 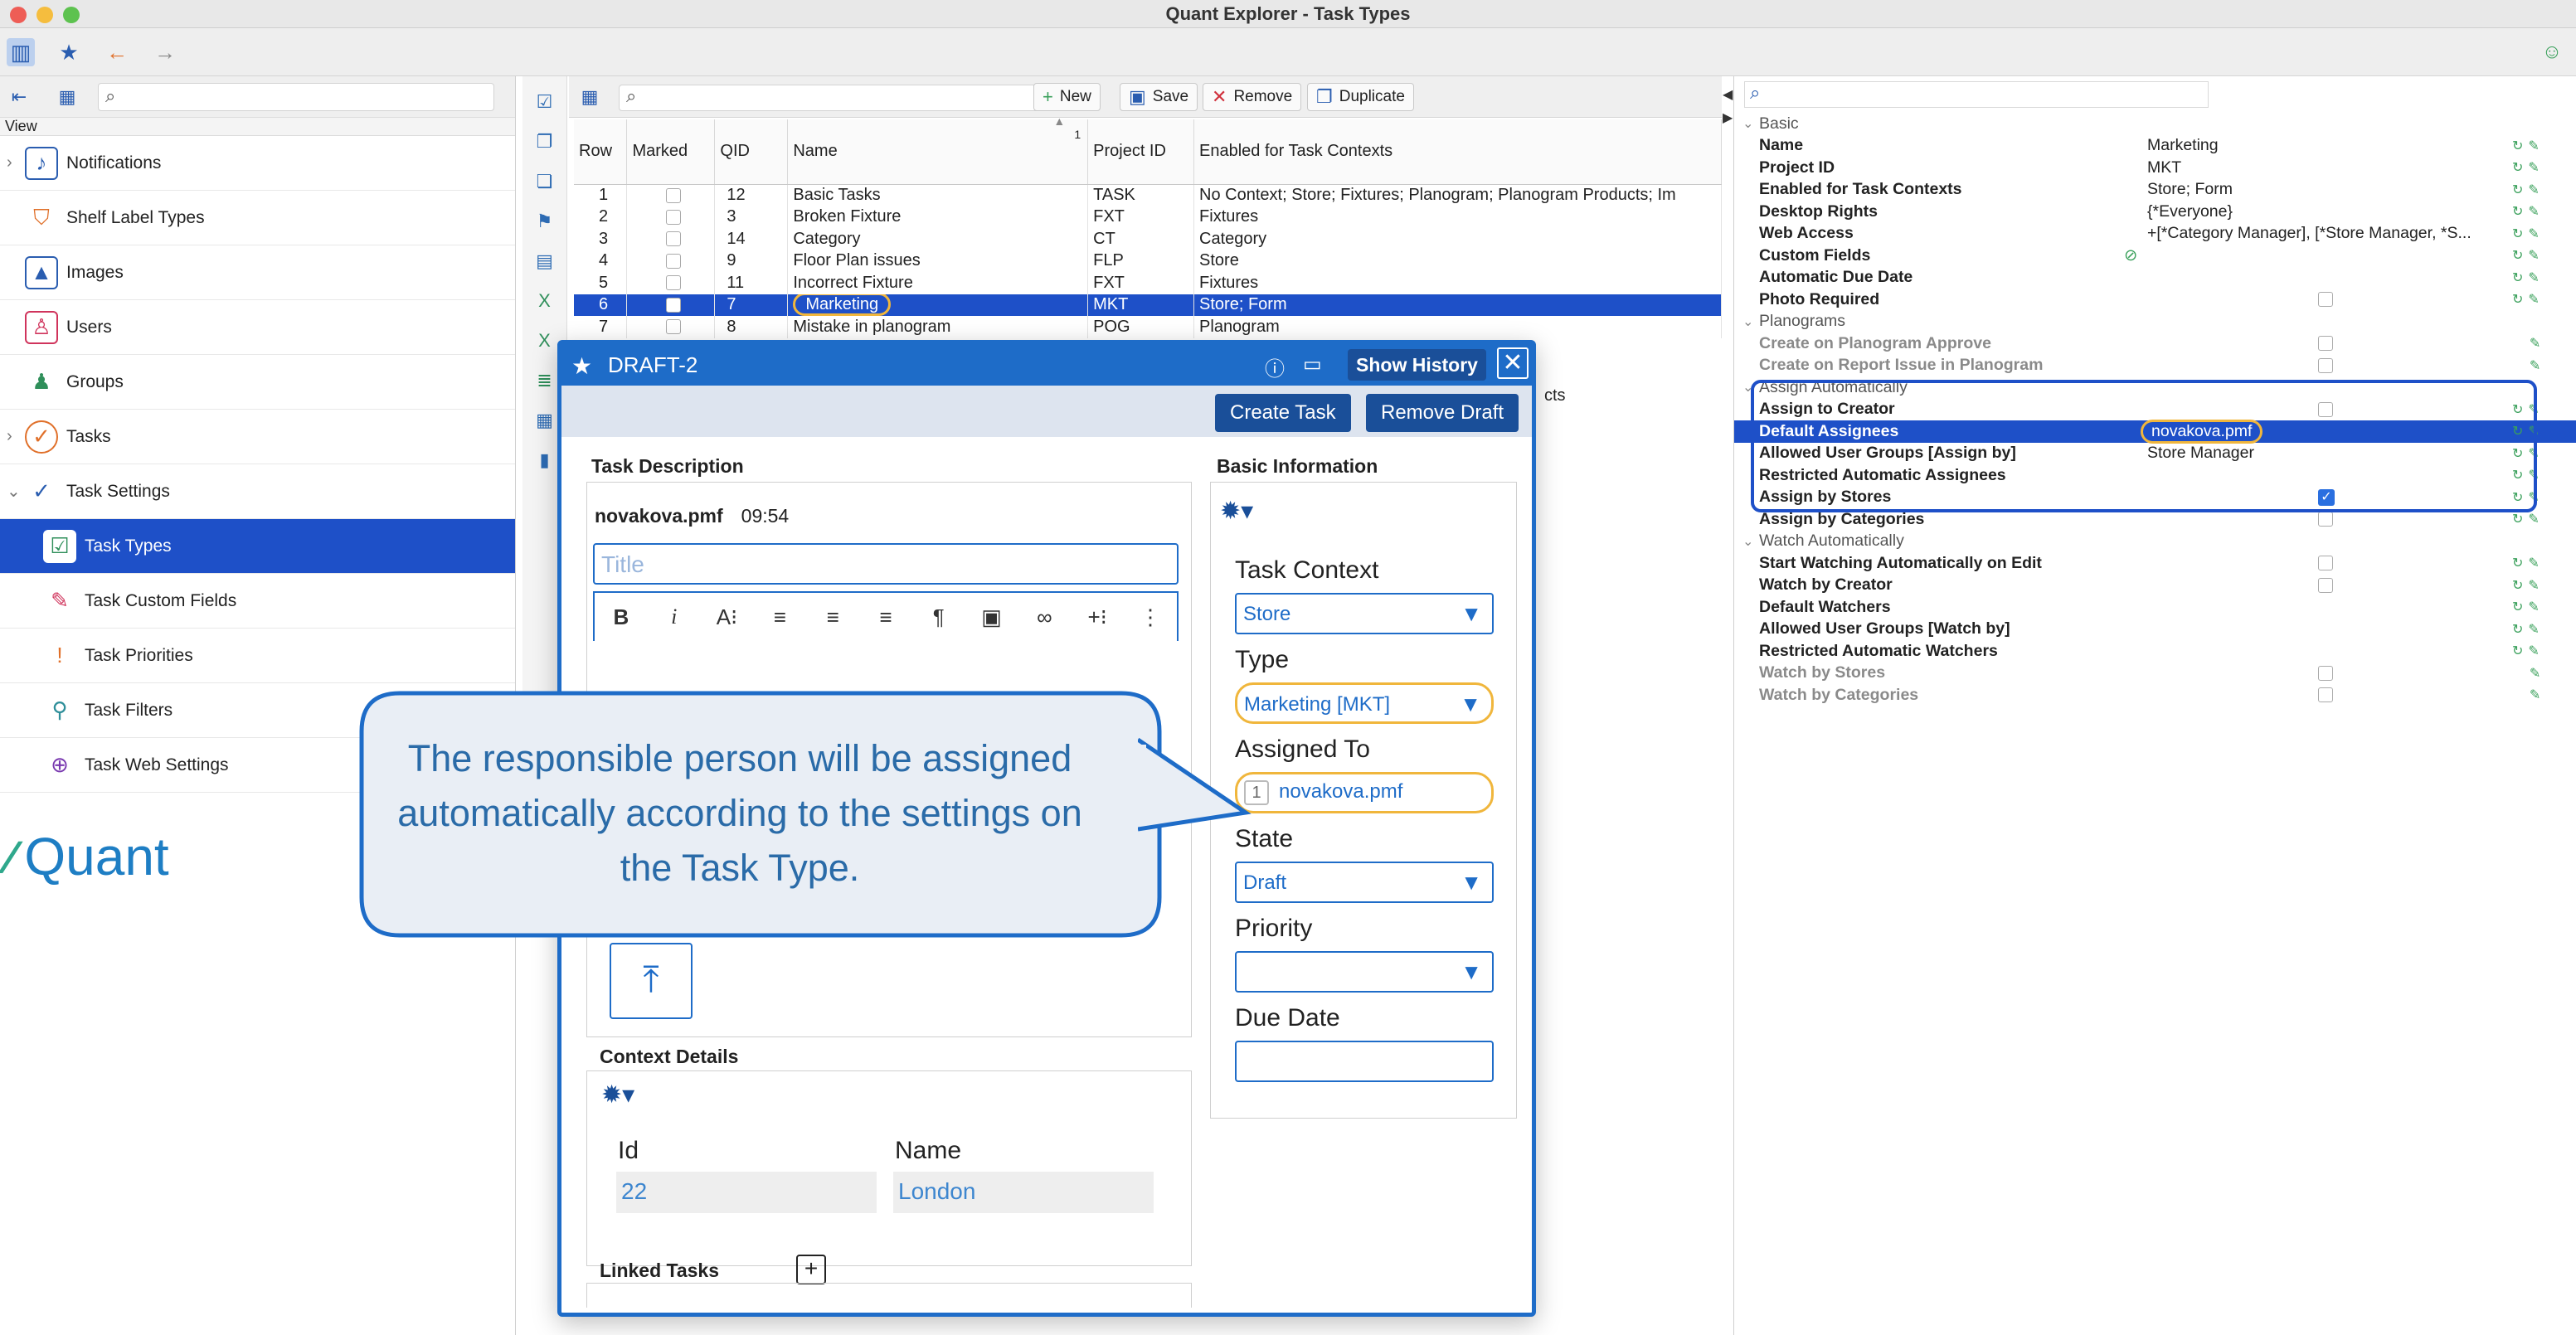 I want to click on column-header-project-id: Project ID, so click(x=1141, y=152).